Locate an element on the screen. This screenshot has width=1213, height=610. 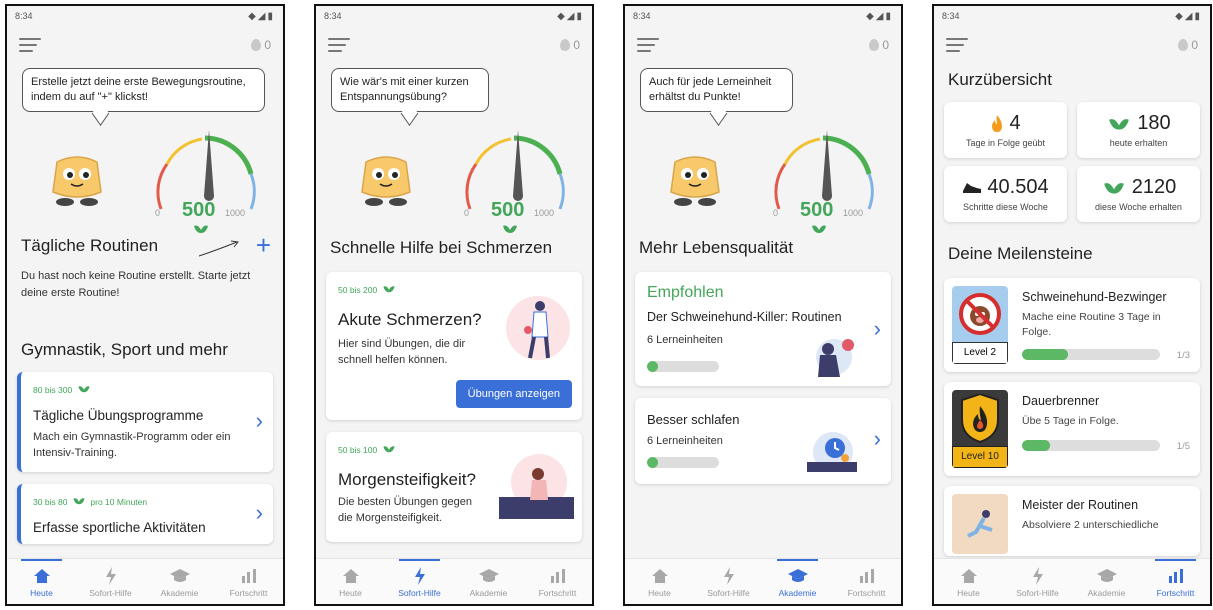
milestone-title: Schweinehund-Bezwinger is located at coordinates (1094, 297).